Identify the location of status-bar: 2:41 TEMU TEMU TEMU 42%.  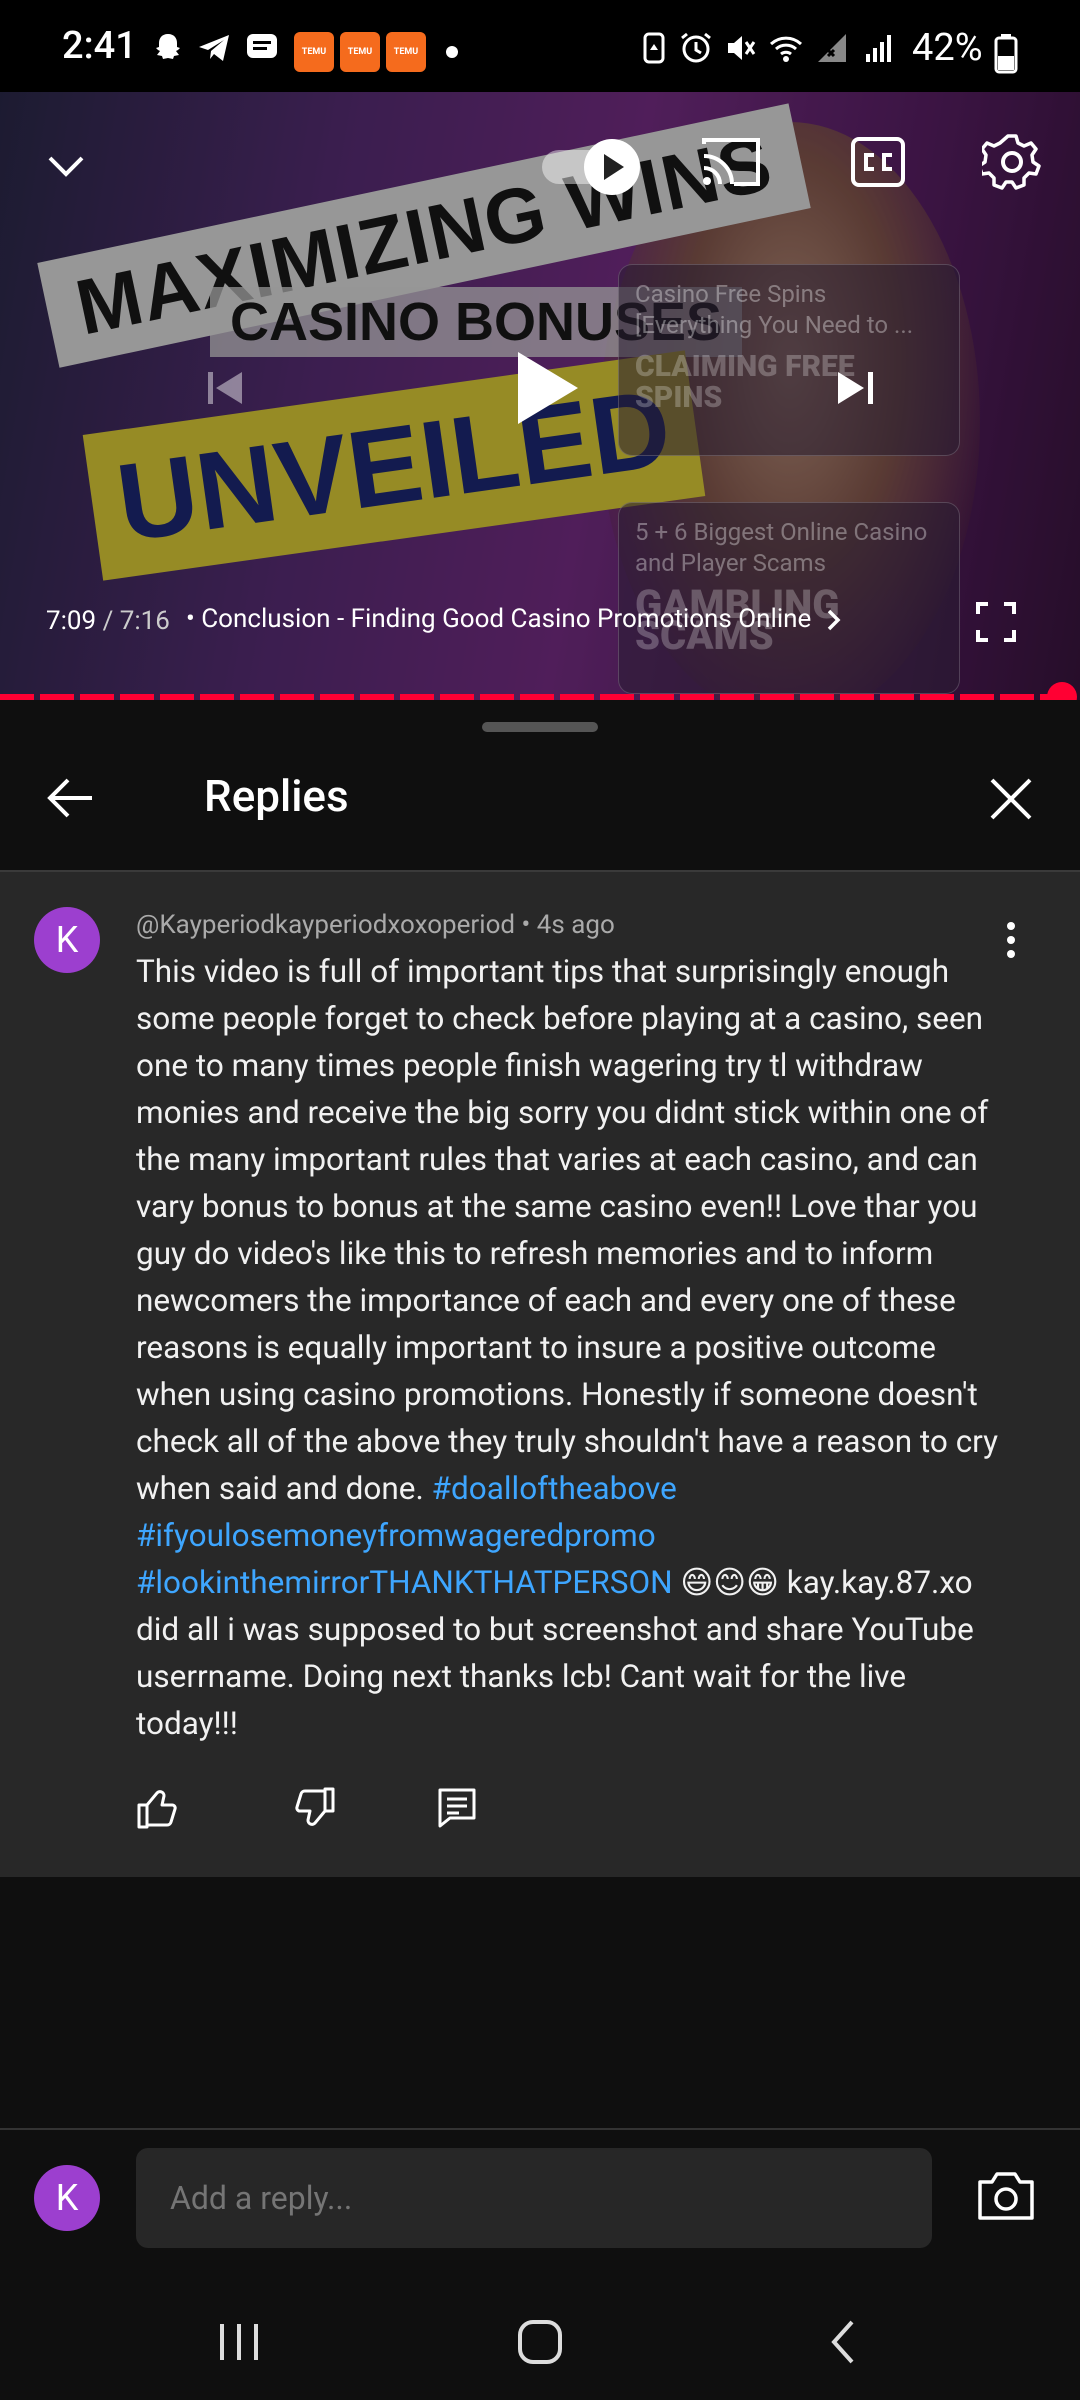
(540, 46).